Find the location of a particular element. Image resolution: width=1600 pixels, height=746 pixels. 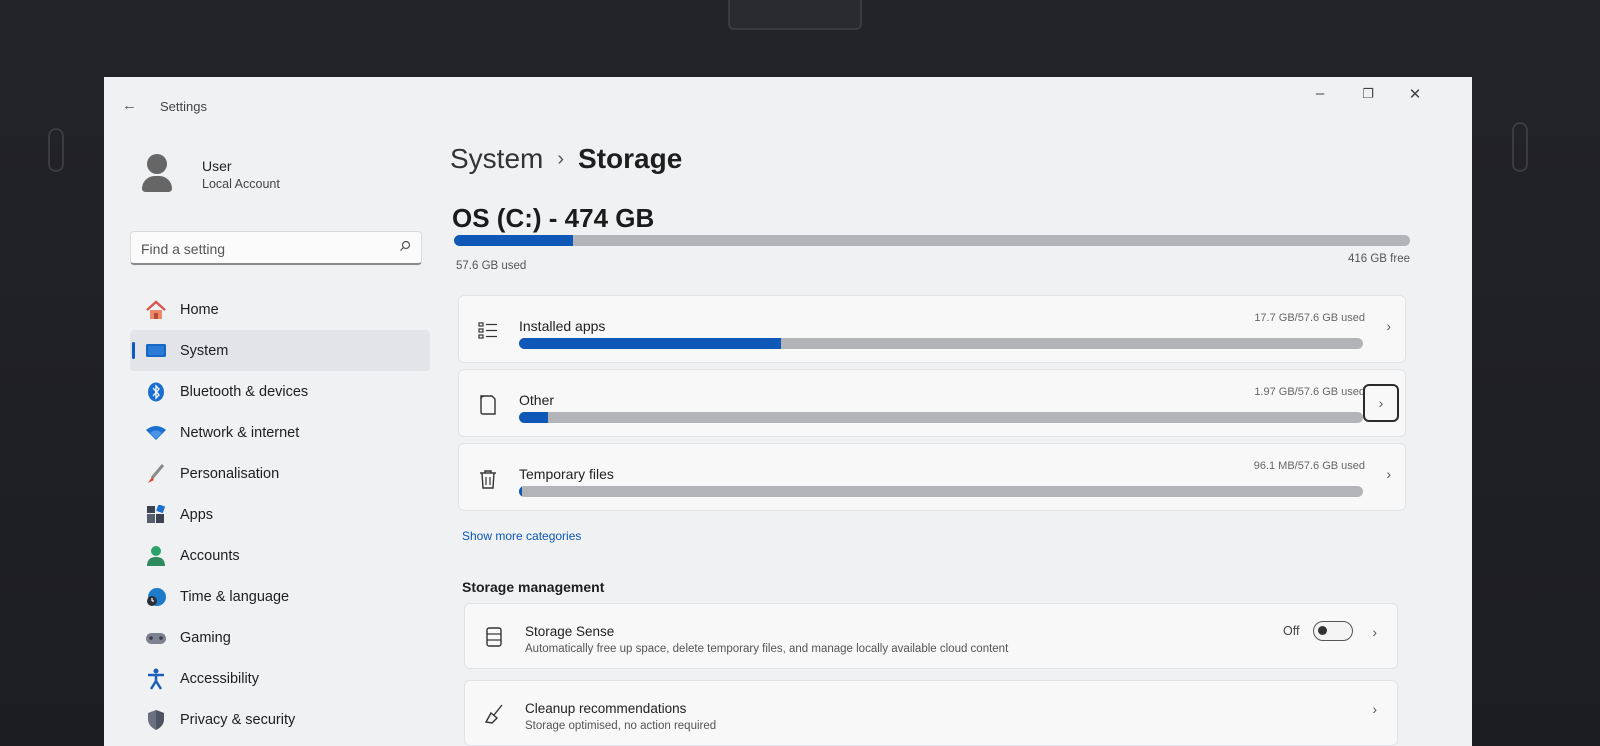

storage-sense-toggle is located at coordinates (1333, 631).